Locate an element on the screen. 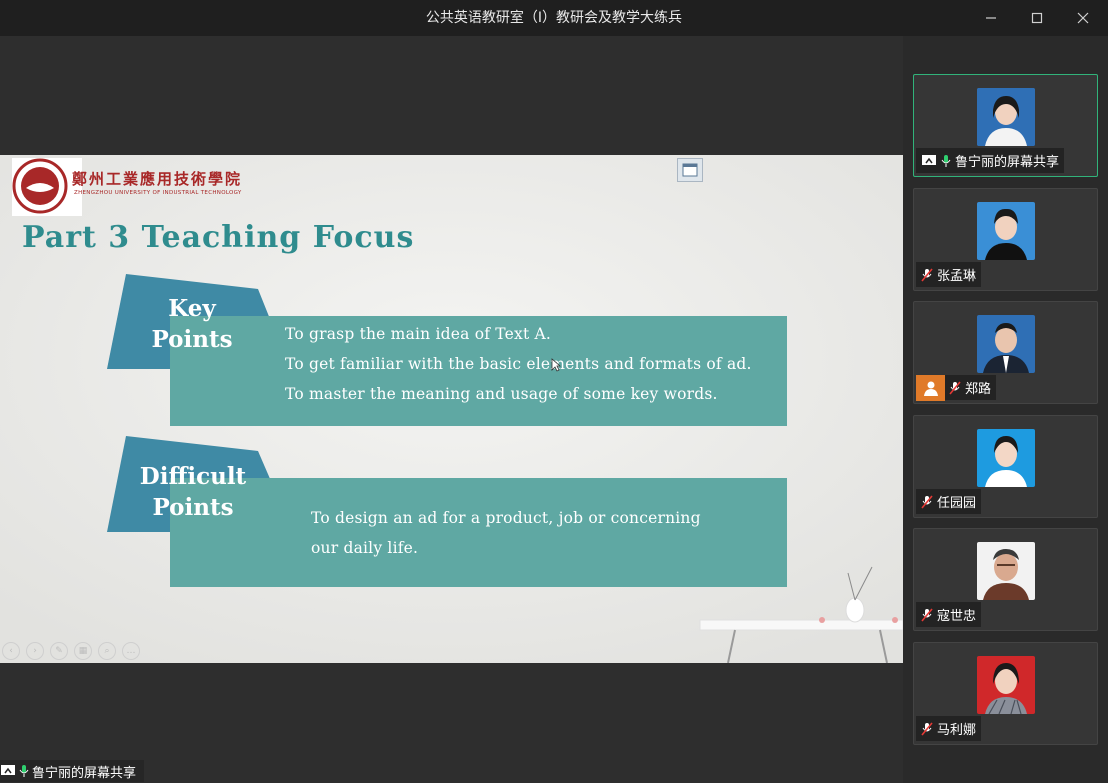 Image resolution: width=1108 pixels, height=783 pixels. participant-tile: 郑路 is located at coordinates (1005, 352).